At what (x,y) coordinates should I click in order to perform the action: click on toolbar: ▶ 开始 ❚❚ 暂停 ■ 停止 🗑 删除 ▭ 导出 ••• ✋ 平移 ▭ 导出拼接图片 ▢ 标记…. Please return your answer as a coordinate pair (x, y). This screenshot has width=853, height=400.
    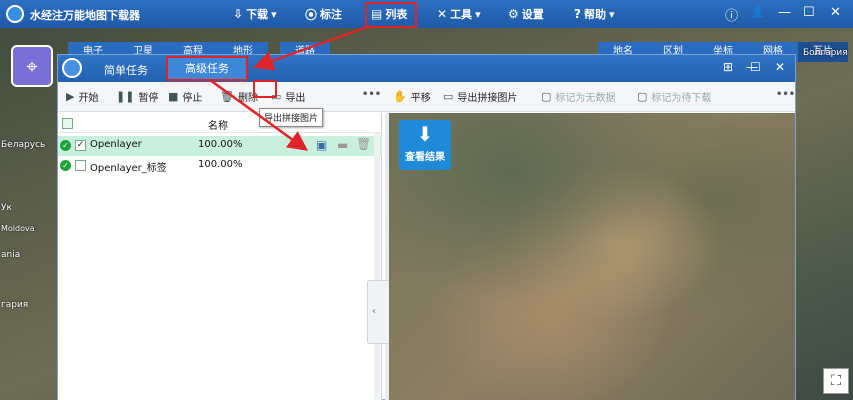
    Looking at the image, I should click on (426, 97).